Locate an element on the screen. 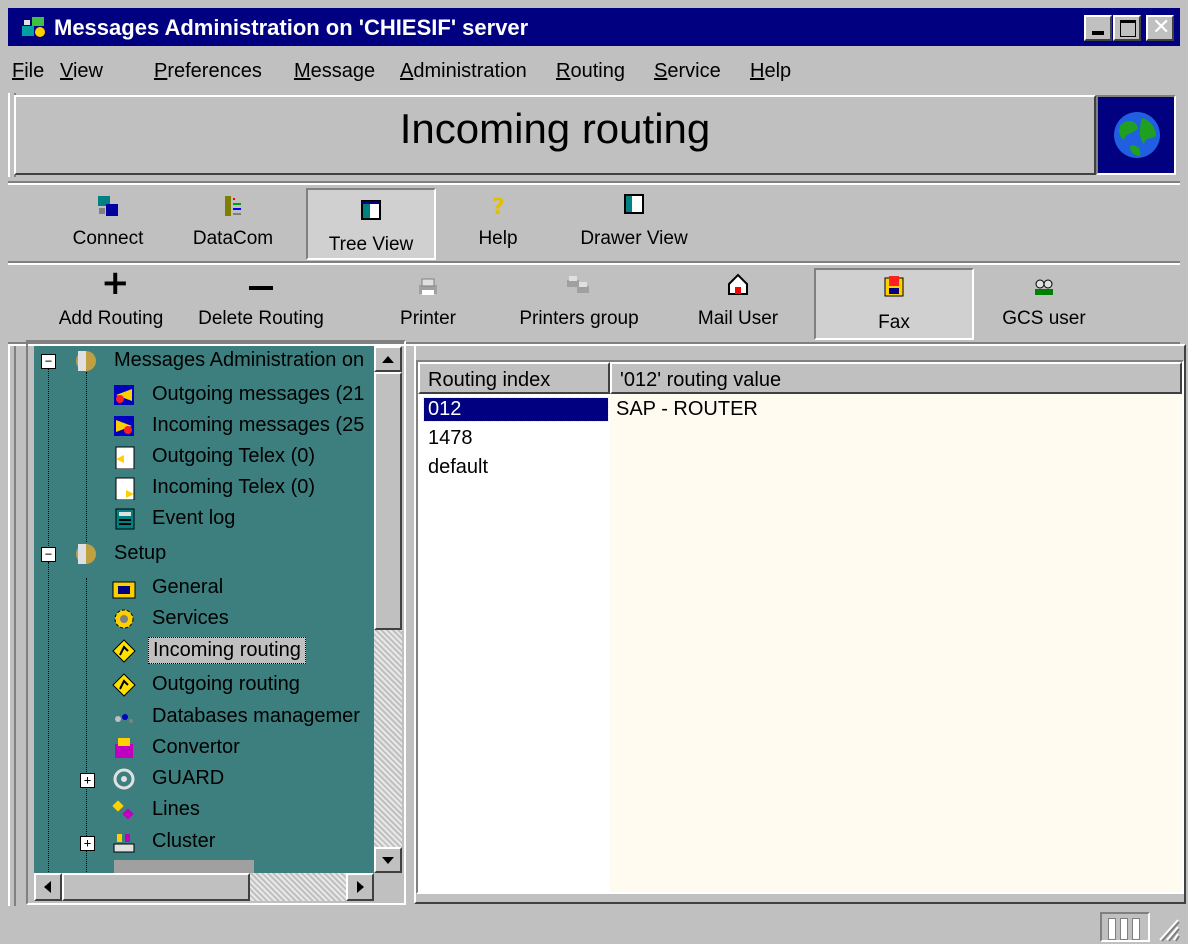 The image size is (1188, 944). tree-vertical-scrollbar is located at coordinates (388, 609).